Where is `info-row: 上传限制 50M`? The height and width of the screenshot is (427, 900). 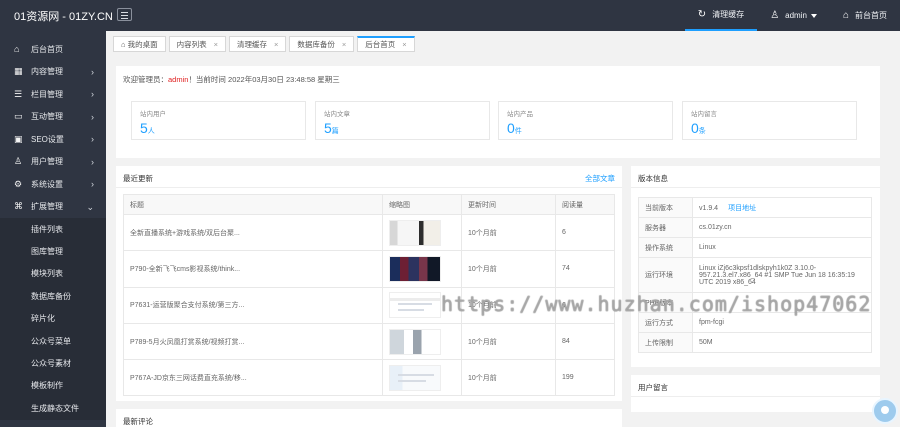
info-row: 上传限制 50M is located at coordinates (755, 342).